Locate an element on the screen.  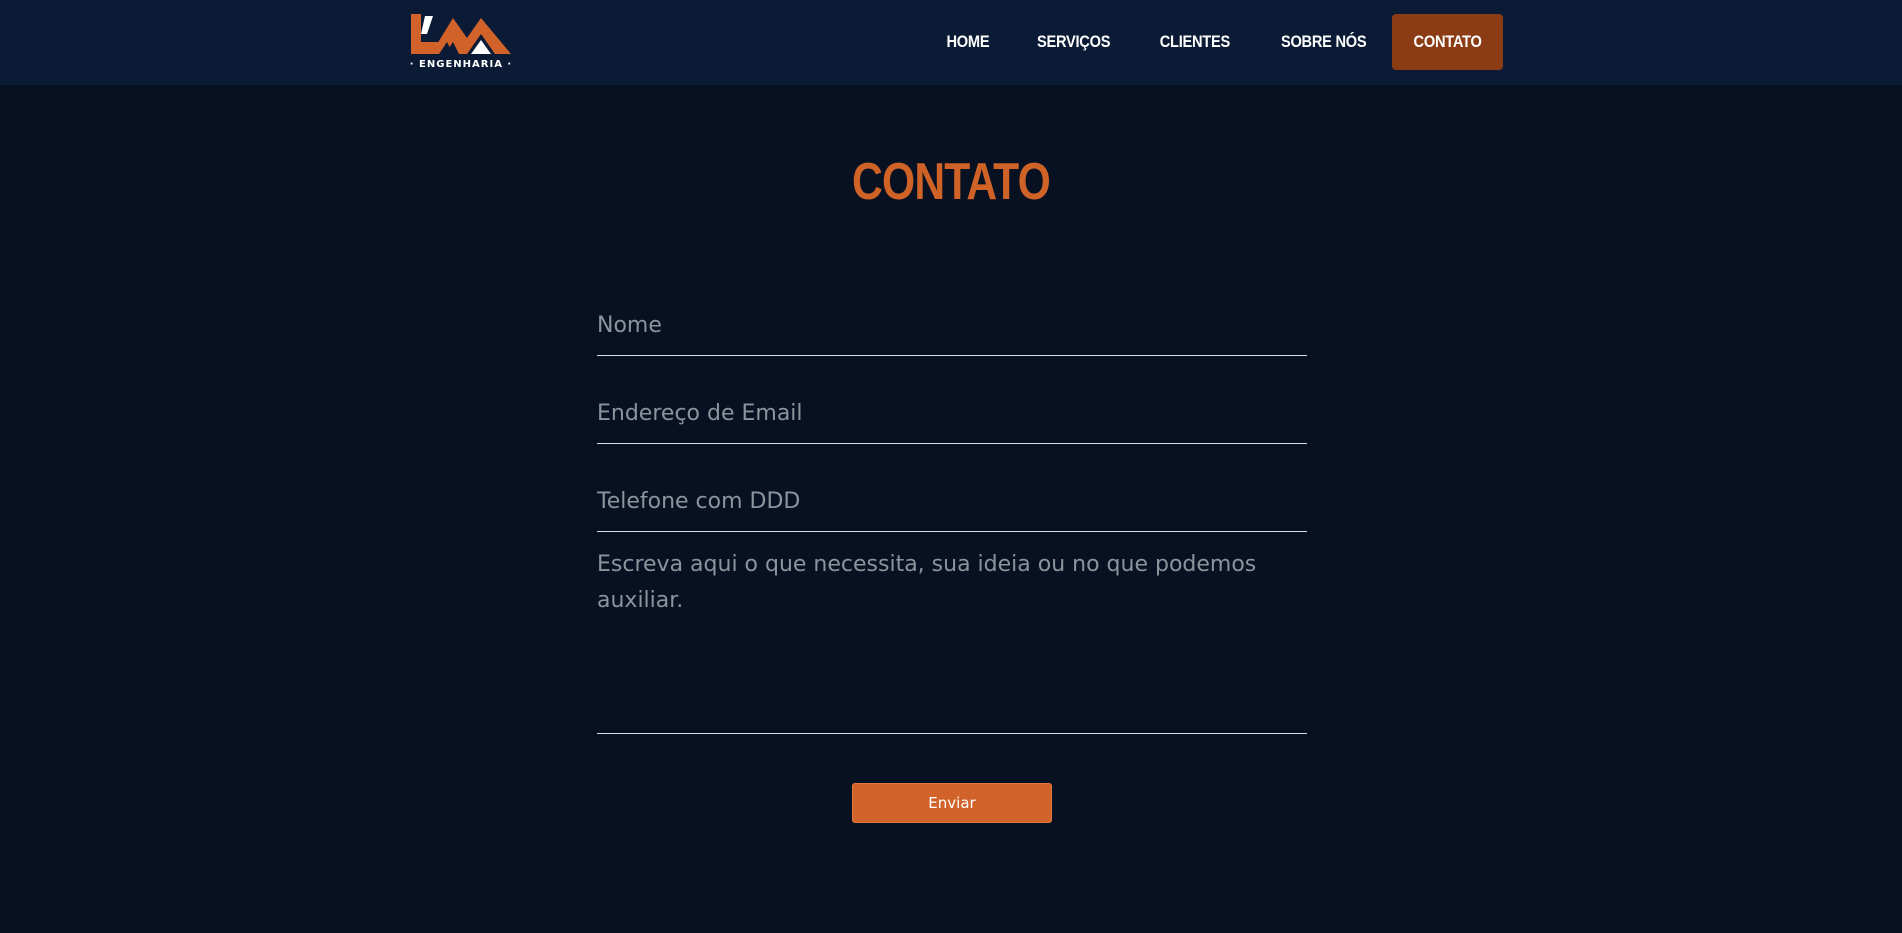
nav-item-sobre-nos: SOBRE NÓS is located at coordinates (1323, 42).